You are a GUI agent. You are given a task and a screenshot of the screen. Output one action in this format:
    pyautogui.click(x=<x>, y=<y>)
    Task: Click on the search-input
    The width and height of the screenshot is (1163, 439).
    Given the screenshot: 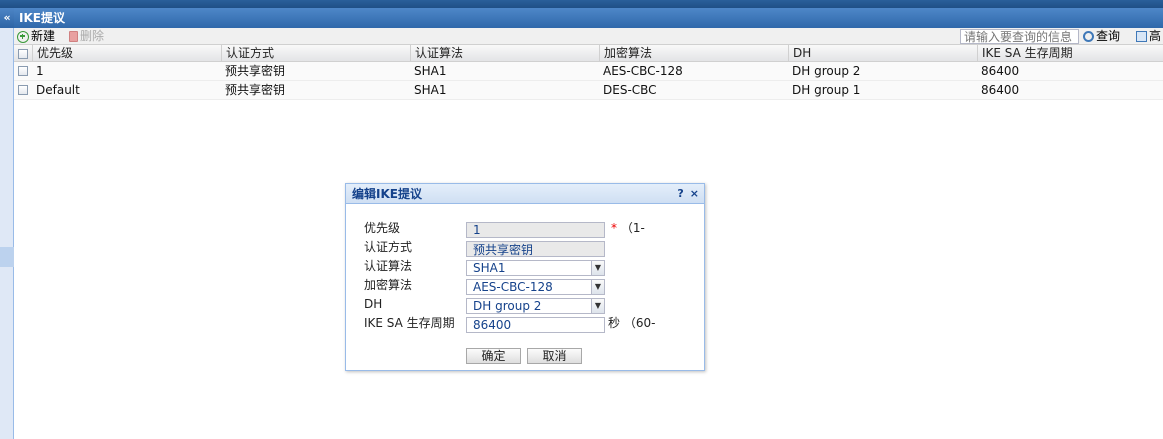 What is the action you would take?
    pyautogui.click(x=1019, y=36)
    